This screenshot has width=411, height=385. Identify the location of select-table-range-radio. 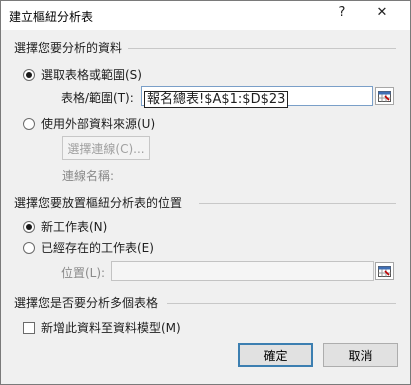
(29, 74).